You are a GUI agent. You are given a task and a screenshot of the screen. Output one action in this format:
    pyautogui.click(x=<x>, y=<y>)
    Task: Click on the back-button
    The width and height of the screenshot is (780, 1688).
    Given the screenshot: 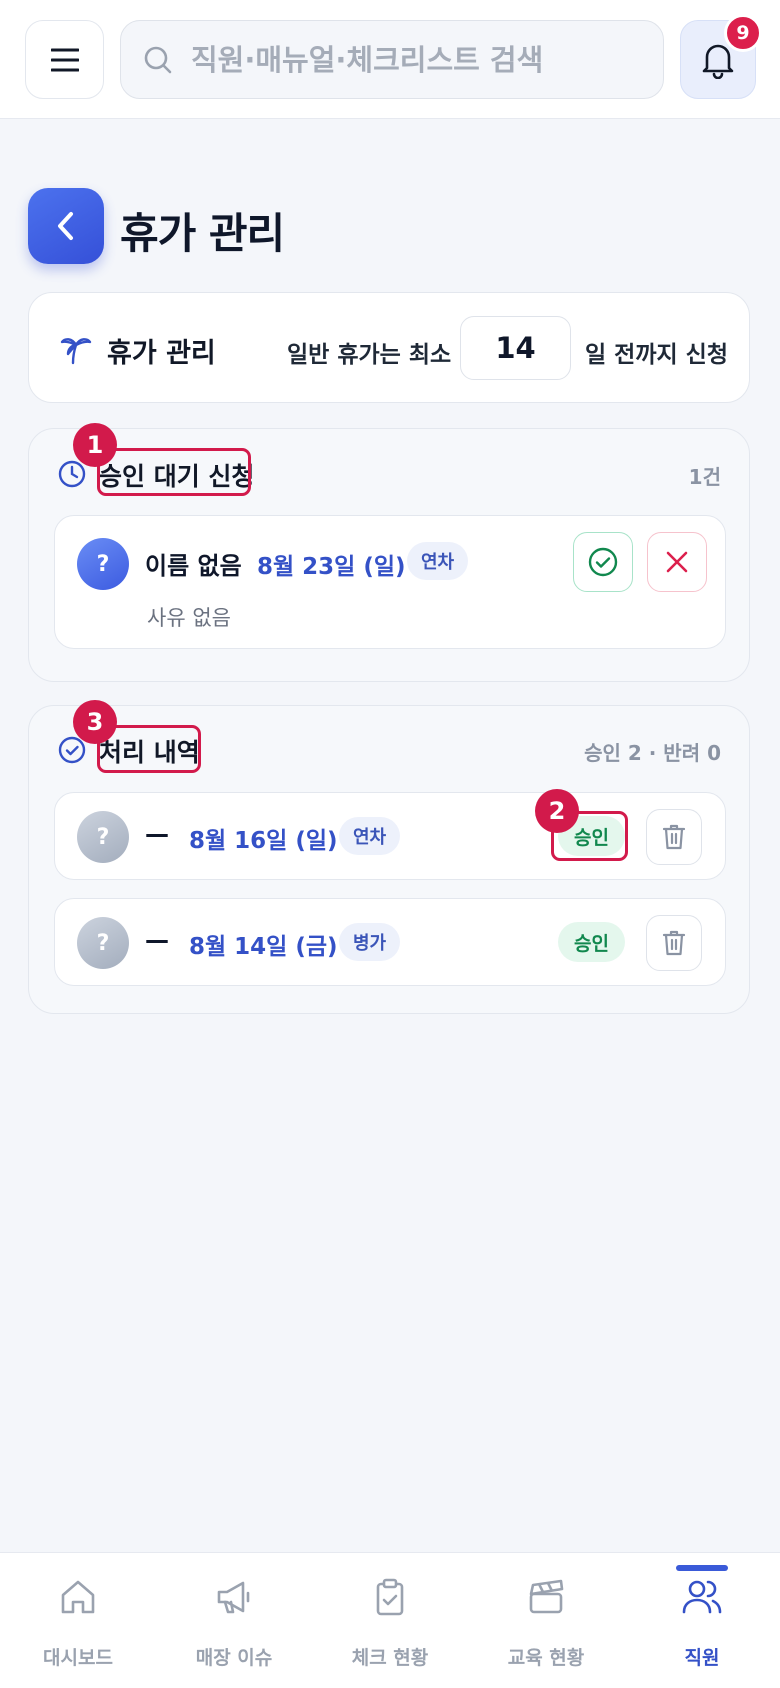 What is the action you would take?
    pyautogui.click(x=66, y=226)
    